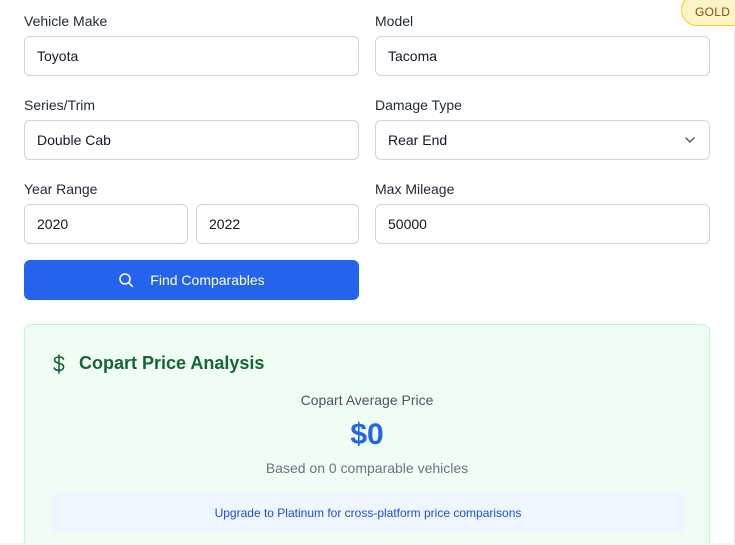 The image size is (735, 545). What do you see at coordinates (542, 224) in the screenshot?
I see `max-mileage-input` at bounding box center [542, 224].